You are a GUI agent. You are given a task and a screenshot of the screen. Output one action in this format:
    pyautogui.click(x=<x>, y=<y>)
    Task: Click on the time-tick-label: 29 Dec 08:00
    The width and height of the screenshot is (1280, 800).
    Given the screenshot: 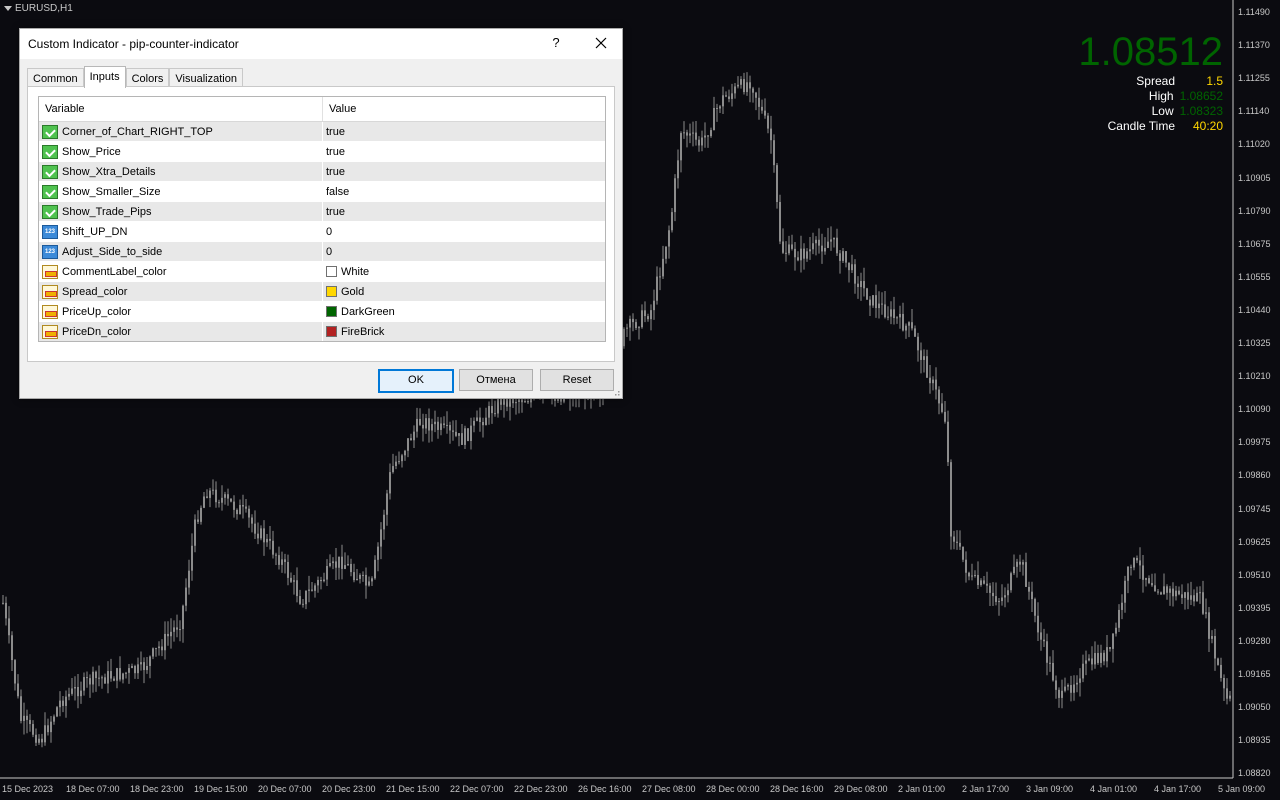 What is the action you would take?
    pyautogui.click(x=861, y=789)
    